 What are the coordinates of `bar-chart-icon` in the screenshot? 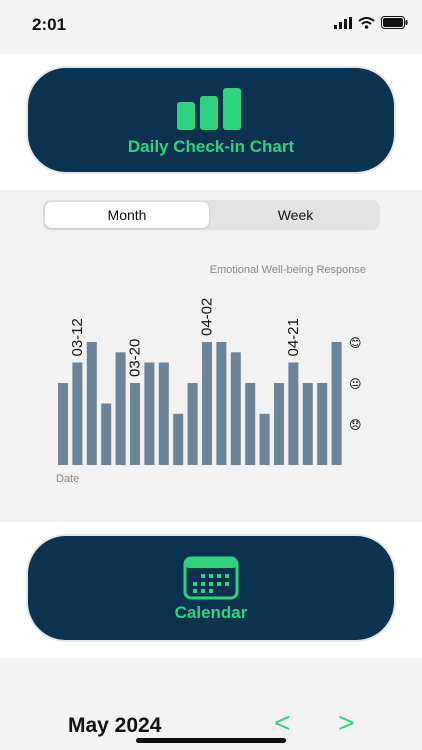 It's located at (209, 109).